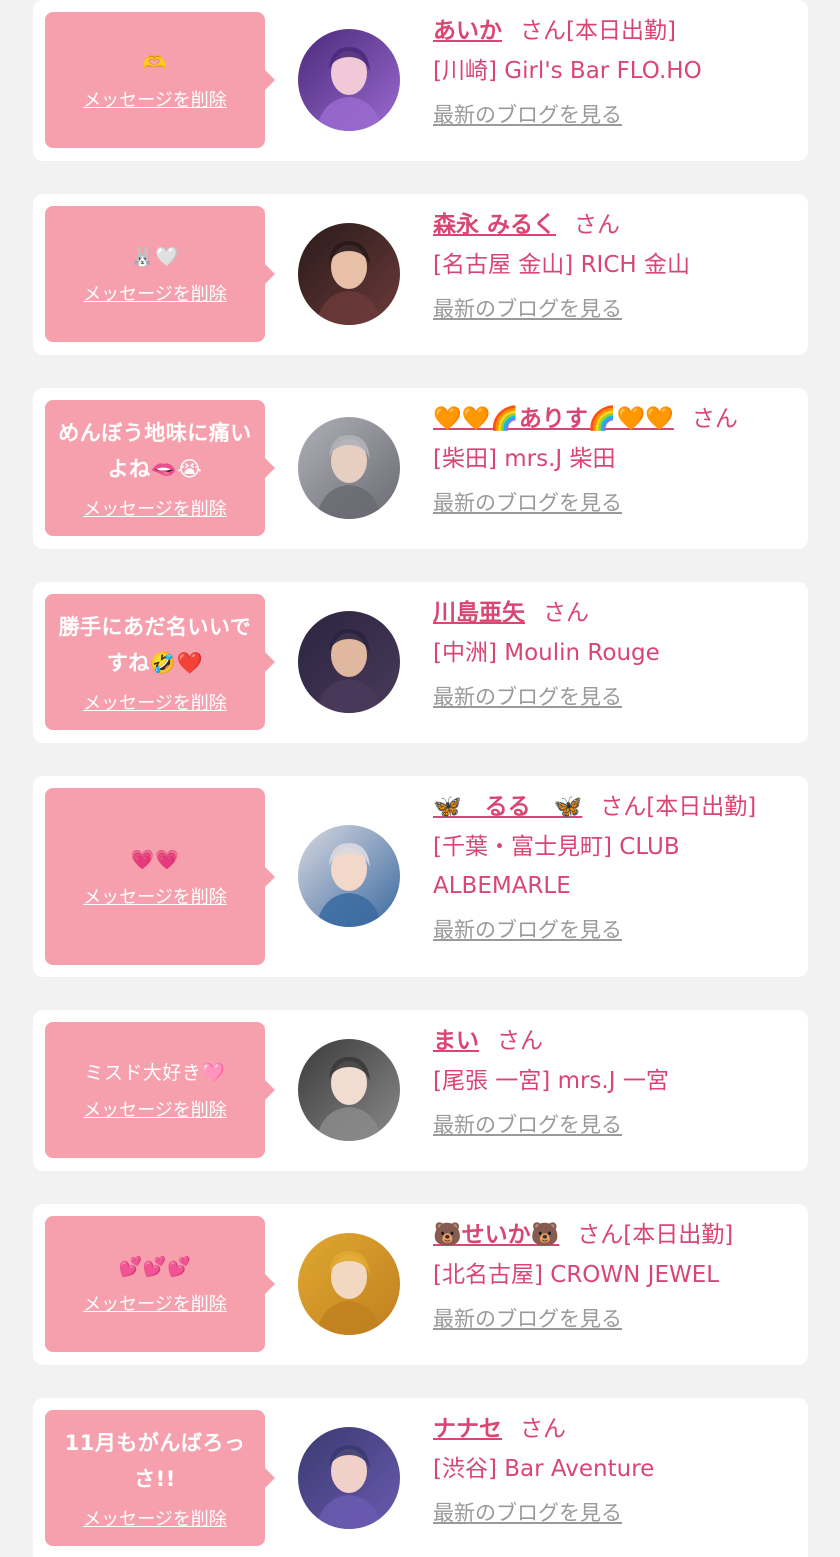  Describe the element at coordinates (160, 1090) in the screenshot. I see `message-bubble: ミスド大好き🩷 メッセージを削除` at that location.